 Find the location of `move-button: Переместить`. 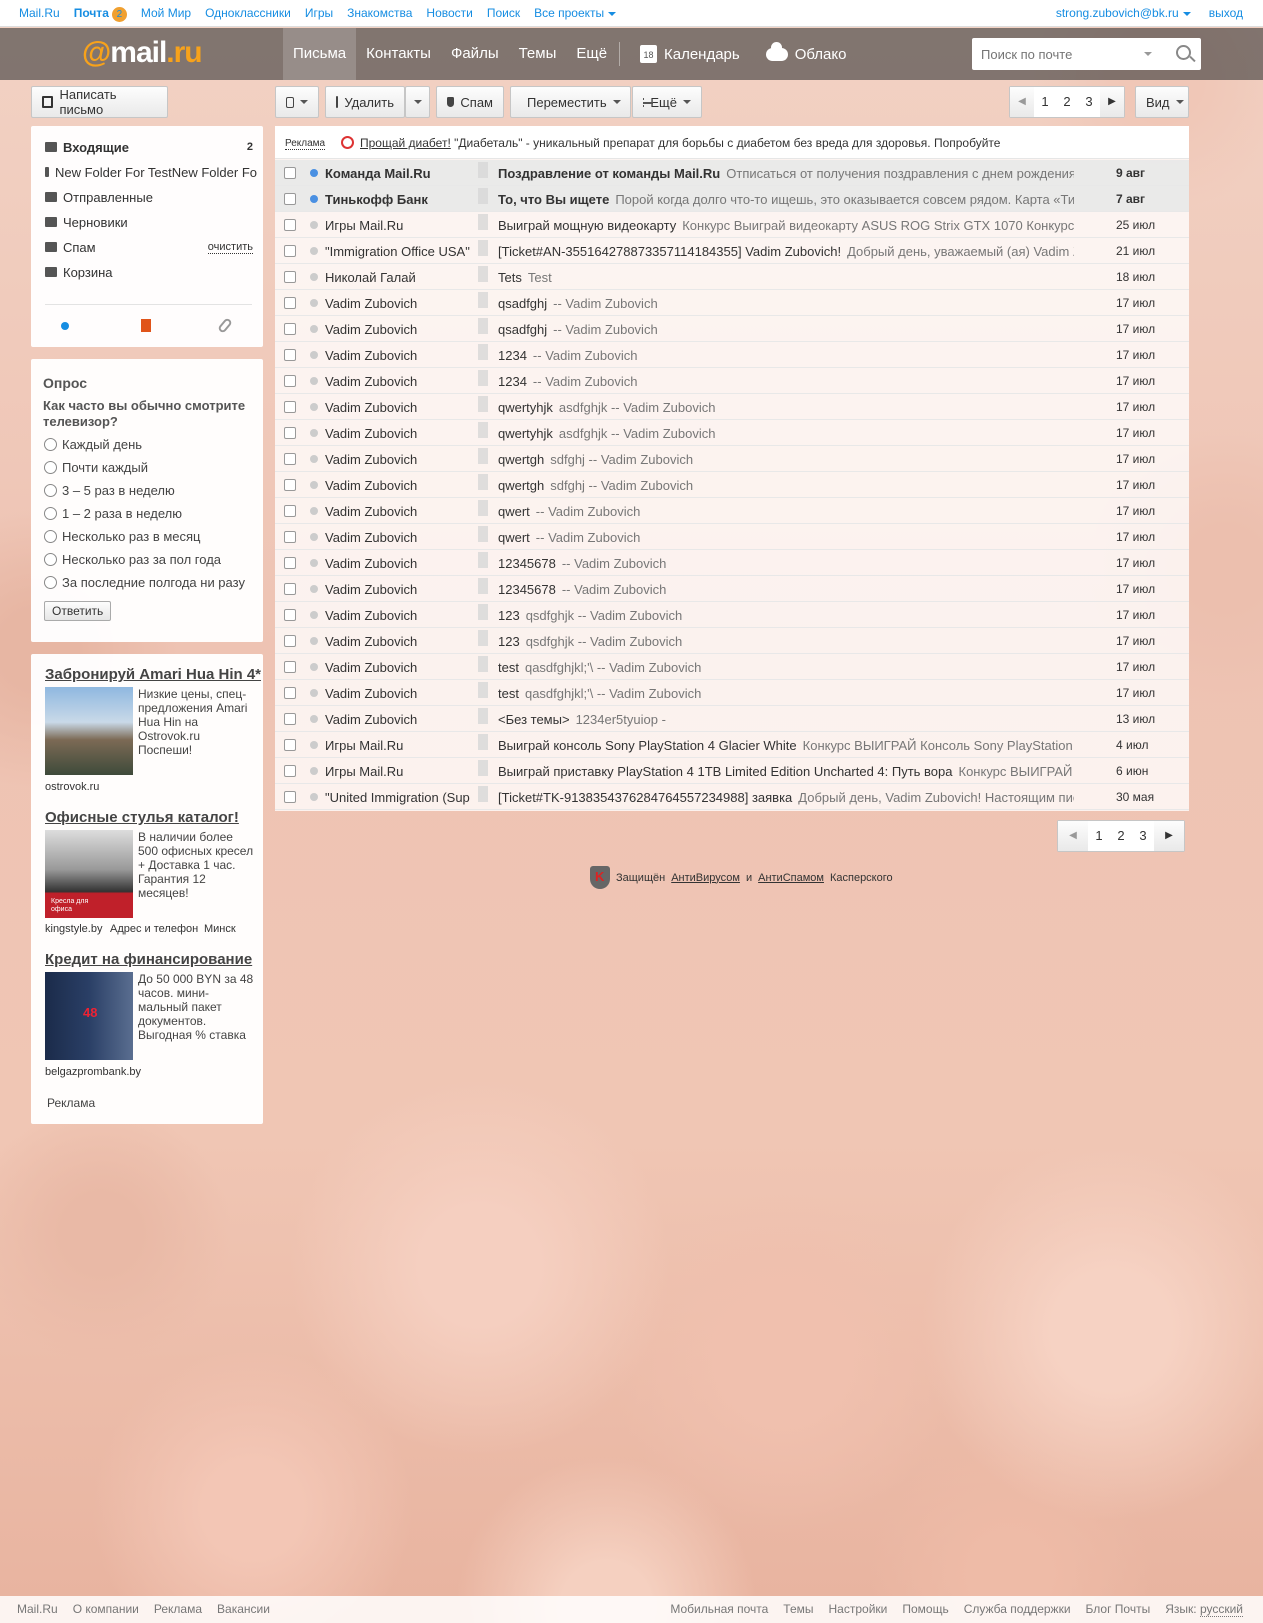

move-button: Переместить is located at coordinates (570, 102).